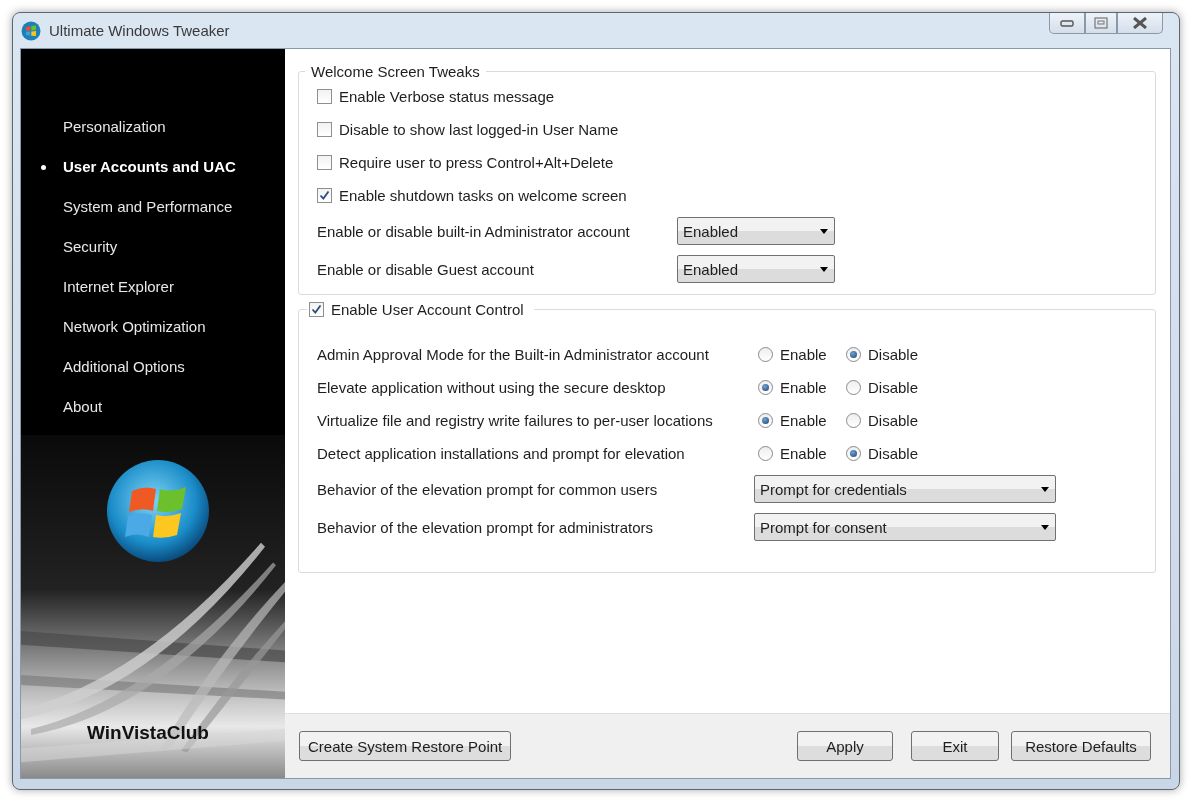 The image size is (1192, 800). What do you see at coordinates (905, 489) in the screenshot?
I see `dropdown: Prompt for credentials` at bounding box center [905, 489].